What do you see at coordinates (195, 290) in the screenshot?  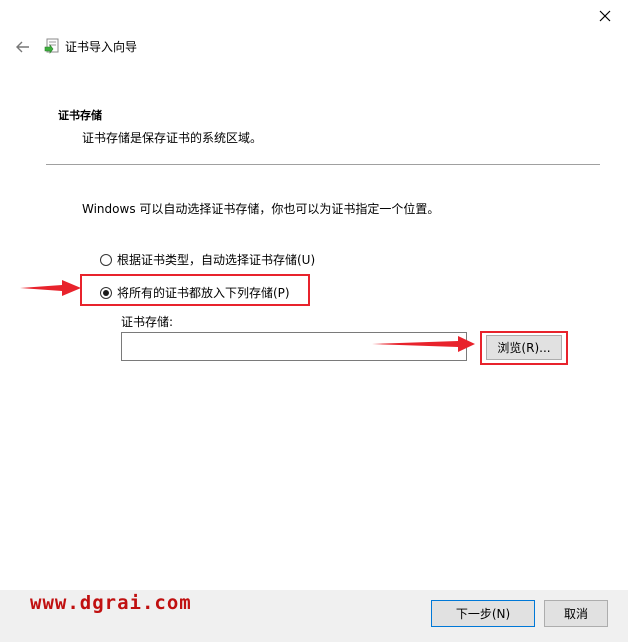 I see `highlight-box-radio` at bounding box center [195, 290].